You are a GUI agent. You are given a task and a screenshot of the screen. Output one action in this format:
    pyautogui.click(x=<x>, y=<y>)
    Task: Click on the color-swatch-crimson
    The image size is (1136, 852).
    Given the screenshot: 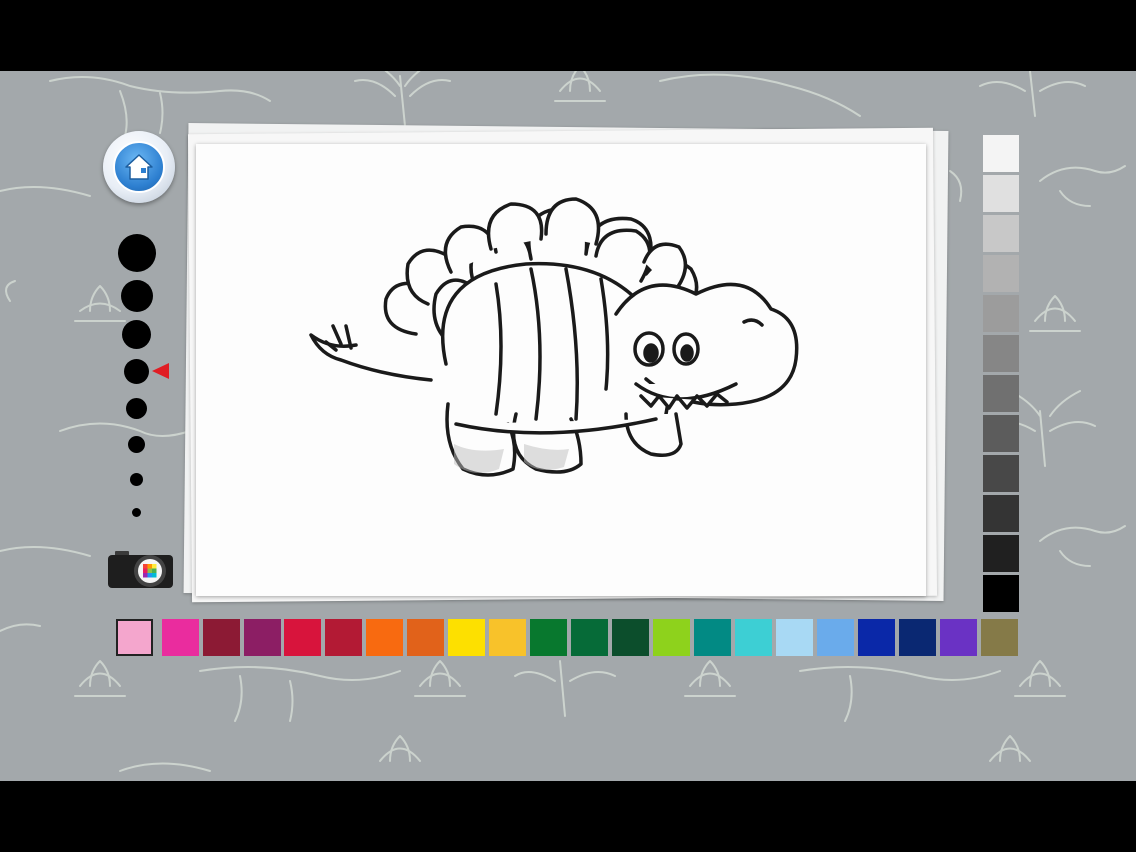 What is the action you would take?
    pyautogui.click(x=302, y=637)
    